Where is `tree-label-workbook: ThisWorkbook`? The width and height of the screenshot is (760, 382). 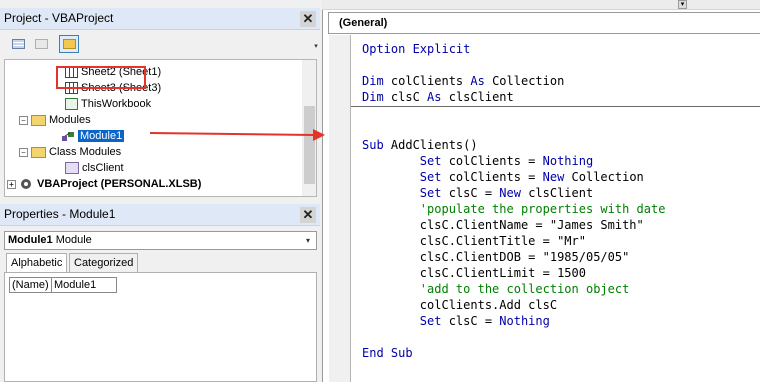
tree-label-workbook: ThisWorkbook is located at coordinates (116, 104).